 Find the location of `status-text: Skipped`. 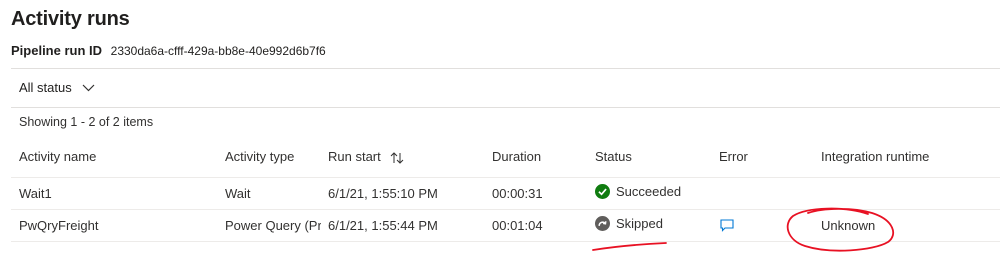

status-text: Skipped is located at coordinates (639, 223).